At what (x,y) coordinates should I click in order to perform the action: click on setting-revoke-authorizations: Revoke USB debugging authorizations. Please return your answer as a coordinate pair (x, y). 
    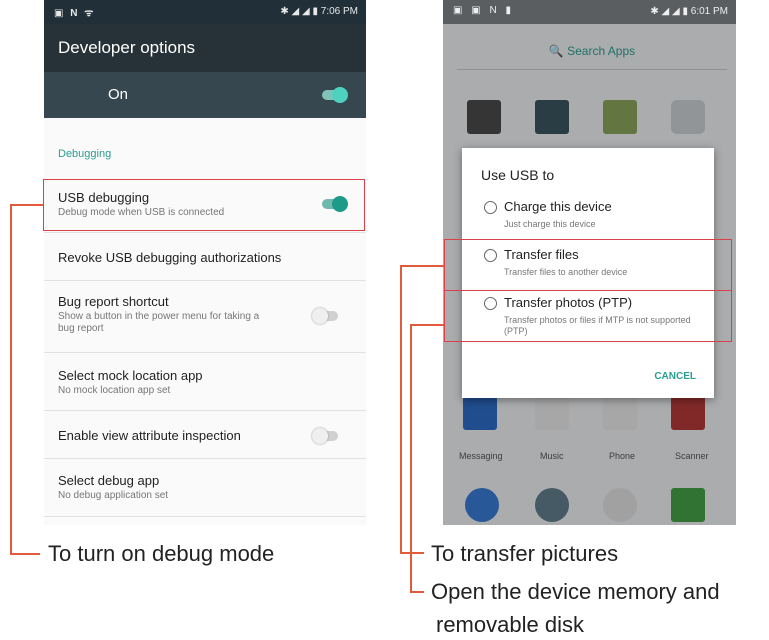
    Looking at the image, I should click on (205, 257).